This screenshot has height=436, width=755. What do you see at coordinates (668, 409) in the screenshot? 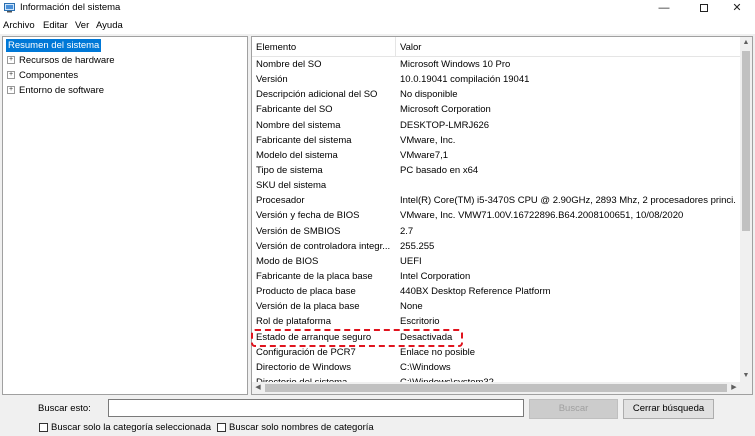
I see `close-search-button: Cerrar búsqueda` at bounding box center [668, 409].